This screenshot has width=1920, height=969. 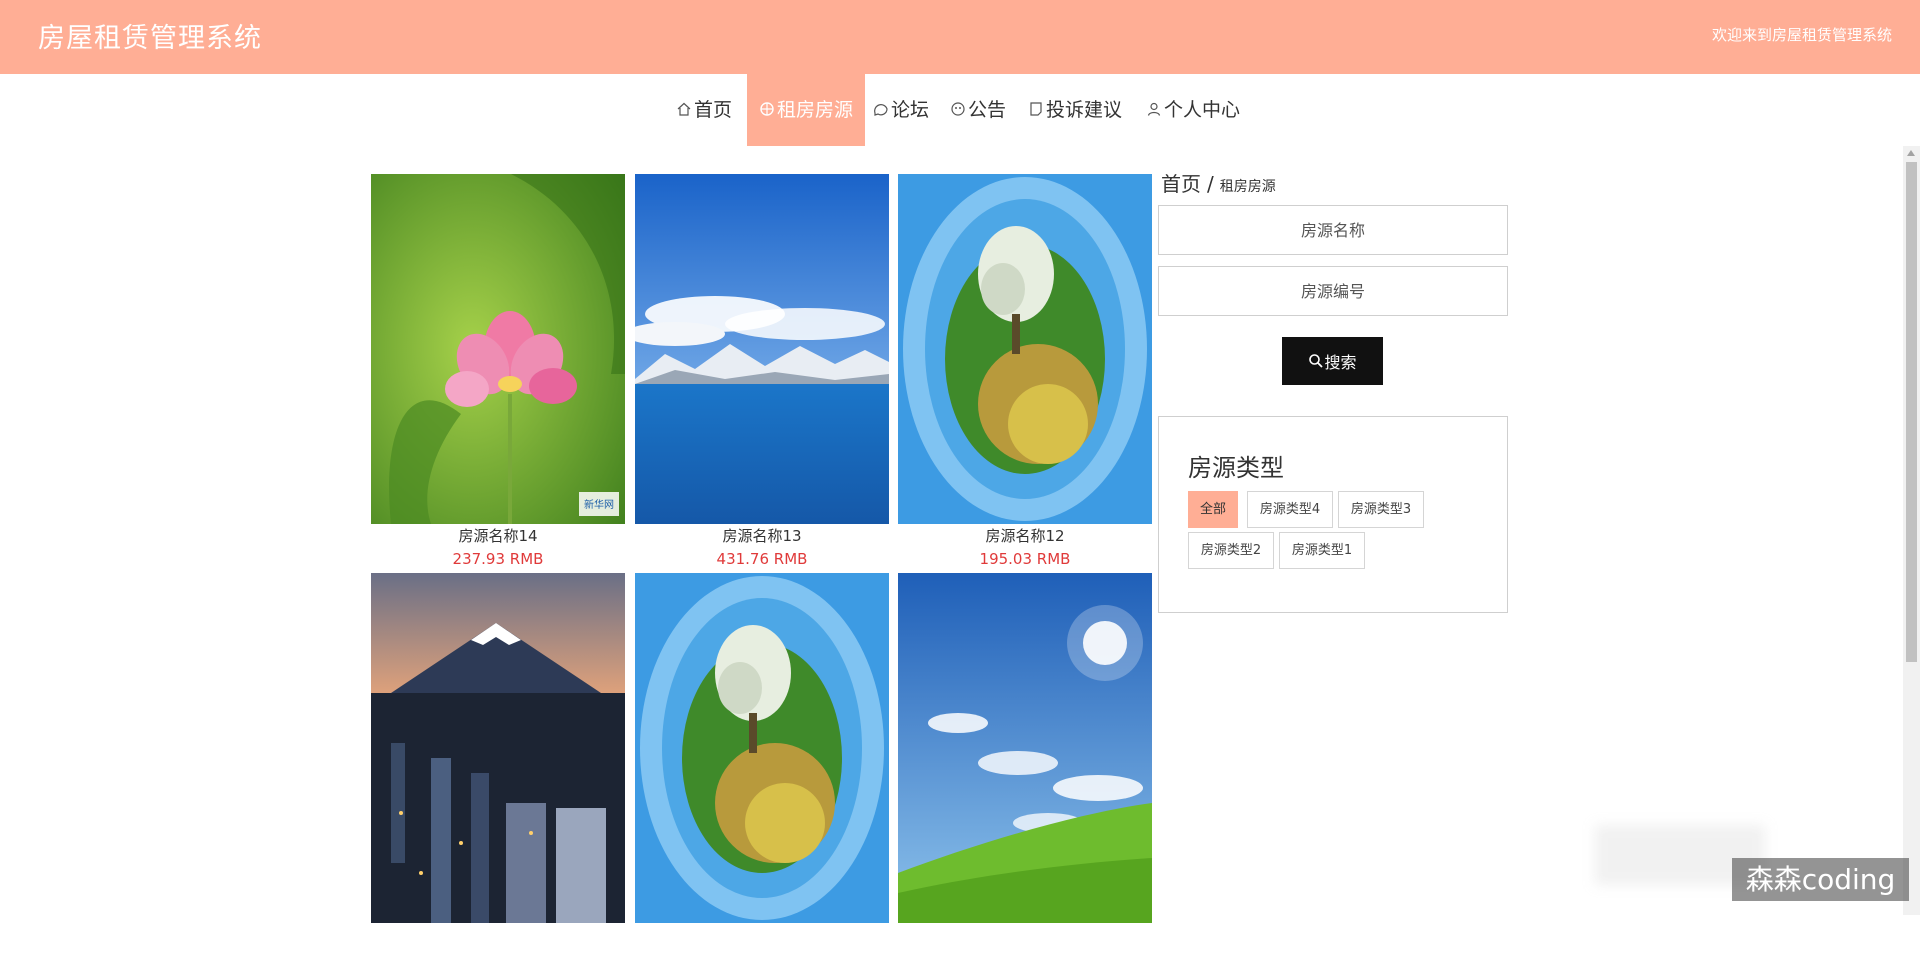 What do you see at coordinates (1333, 291) in the screenshot?
I see `listing-code-search-input` at bounding box center [1333, 291].